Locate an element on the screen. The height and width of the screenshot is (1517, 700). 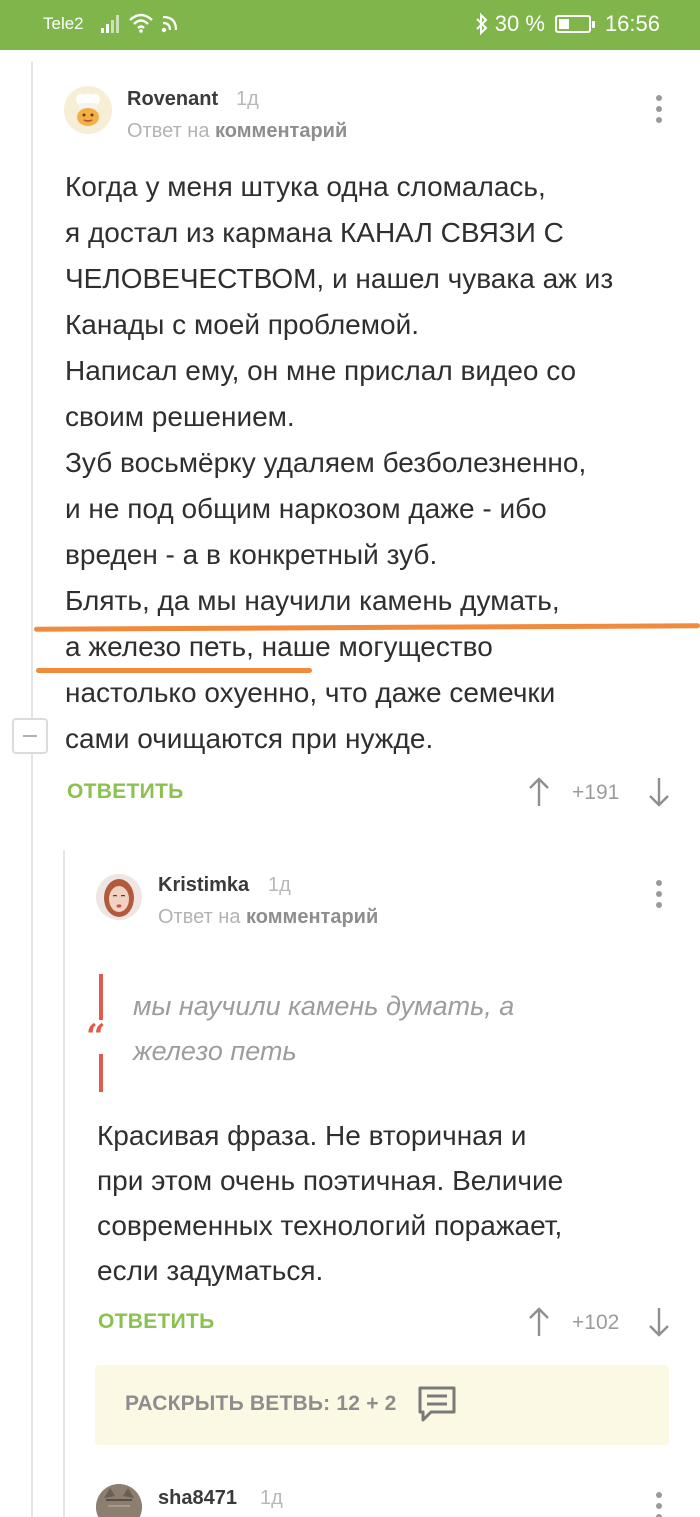
quote-mark-icon: “ is located at coordinates (96, 1037).